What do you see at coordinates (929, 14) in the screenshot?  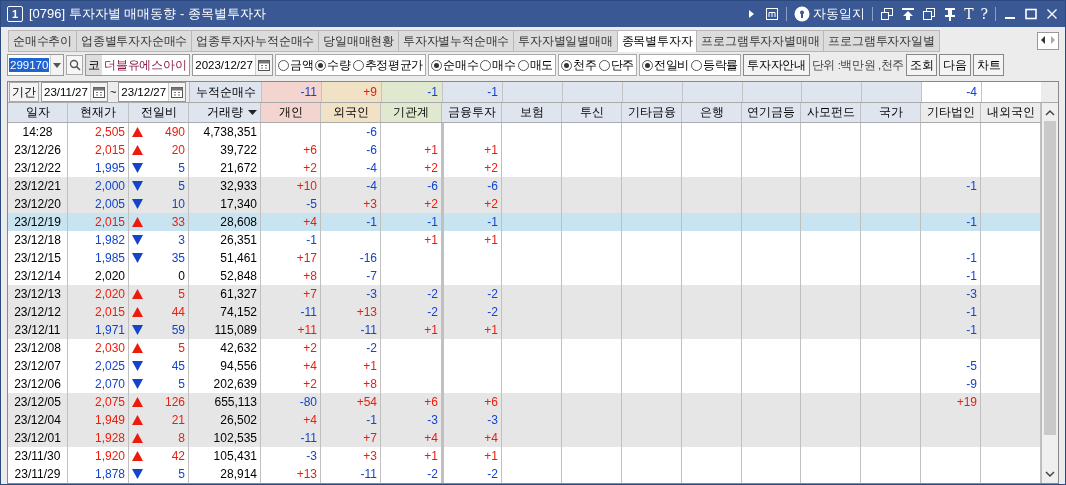 I see `copy-window-icon` at bounding box center [929, 14].